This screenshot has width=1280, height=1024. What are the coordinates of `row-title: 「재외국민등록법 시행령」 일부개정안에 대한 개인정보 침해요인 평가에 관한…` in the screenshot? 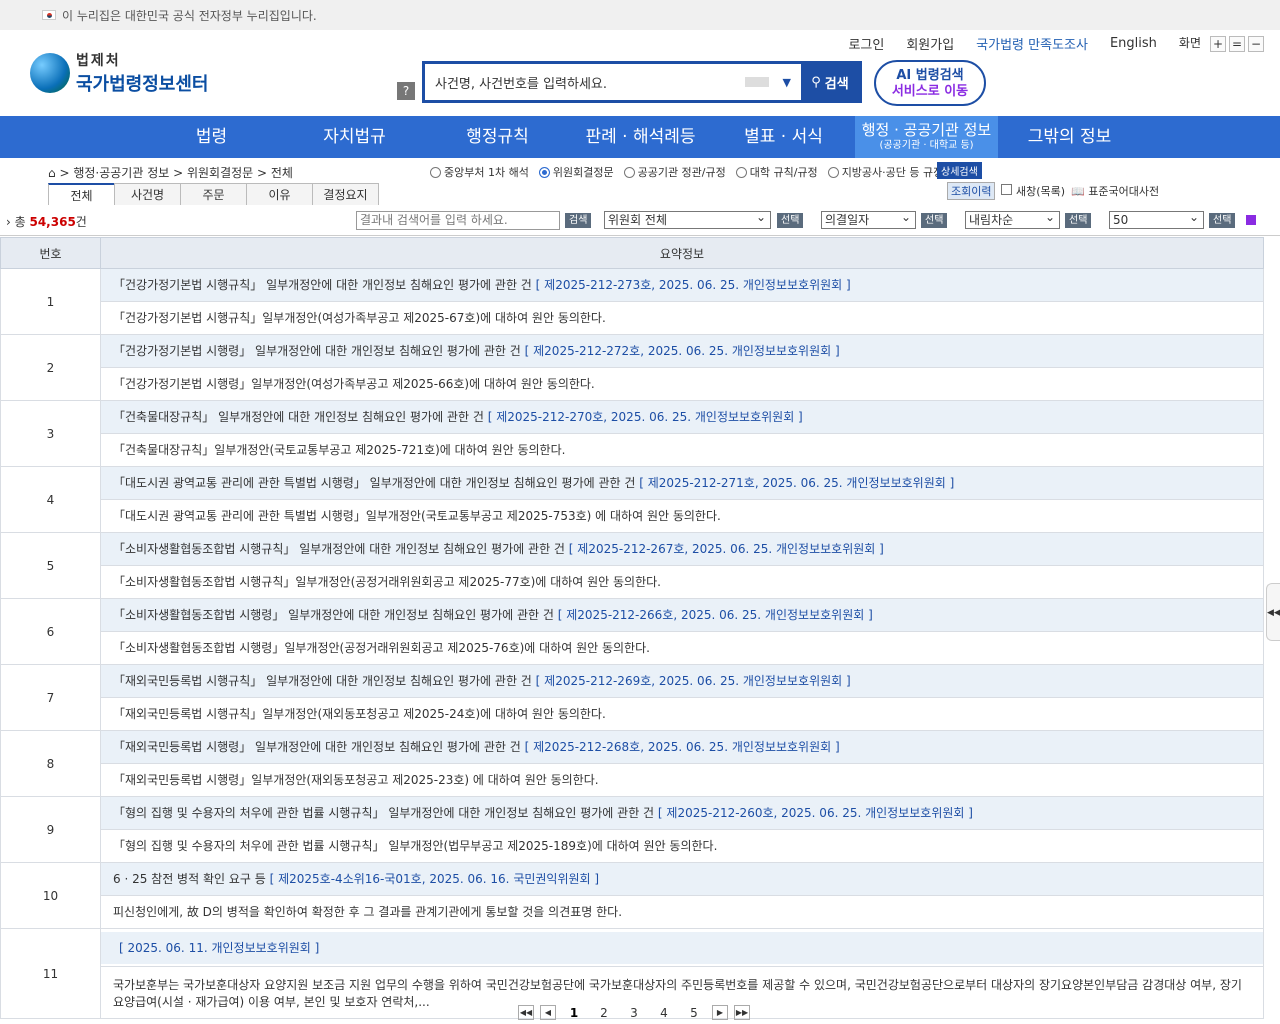 It's located at (682, 747).